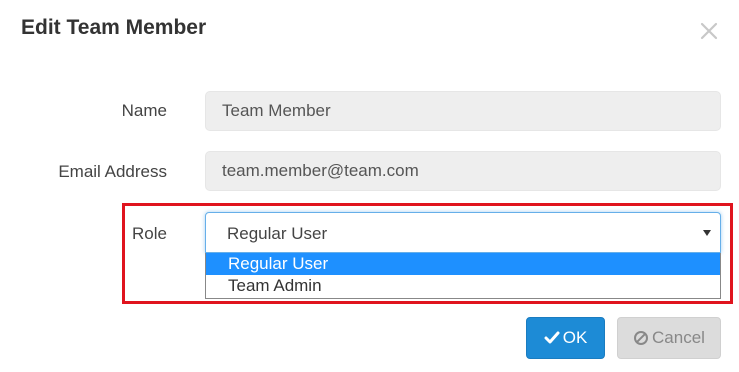 The height and width of the screenshot is (372, 739). Describe the element at coordinates (641, 338) in the screenshot. I see `ban-icon` at that location.